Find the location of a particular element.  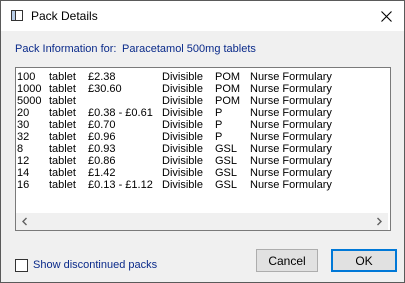

pack-row: 30 tablet £0.70 Divisible P Nurse Formulary is located at coordinates (202, 125).